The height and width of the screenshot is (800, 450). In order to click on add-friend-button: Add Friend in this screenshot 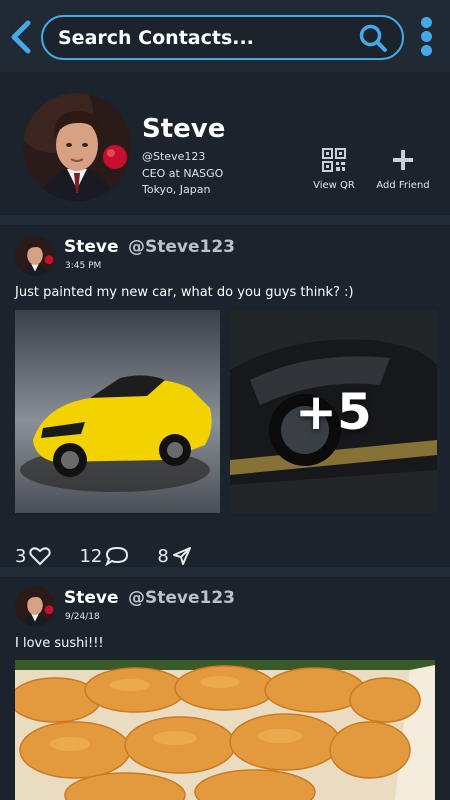, I will do `click(403, 169)`.